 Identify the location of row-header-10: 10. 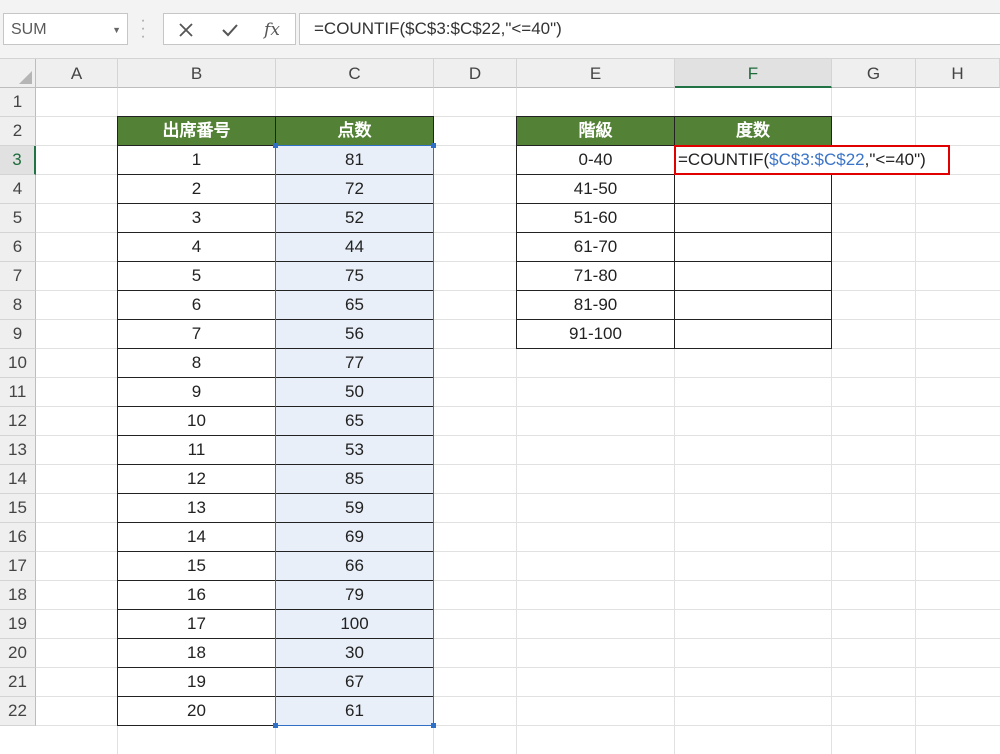
(18, 363).